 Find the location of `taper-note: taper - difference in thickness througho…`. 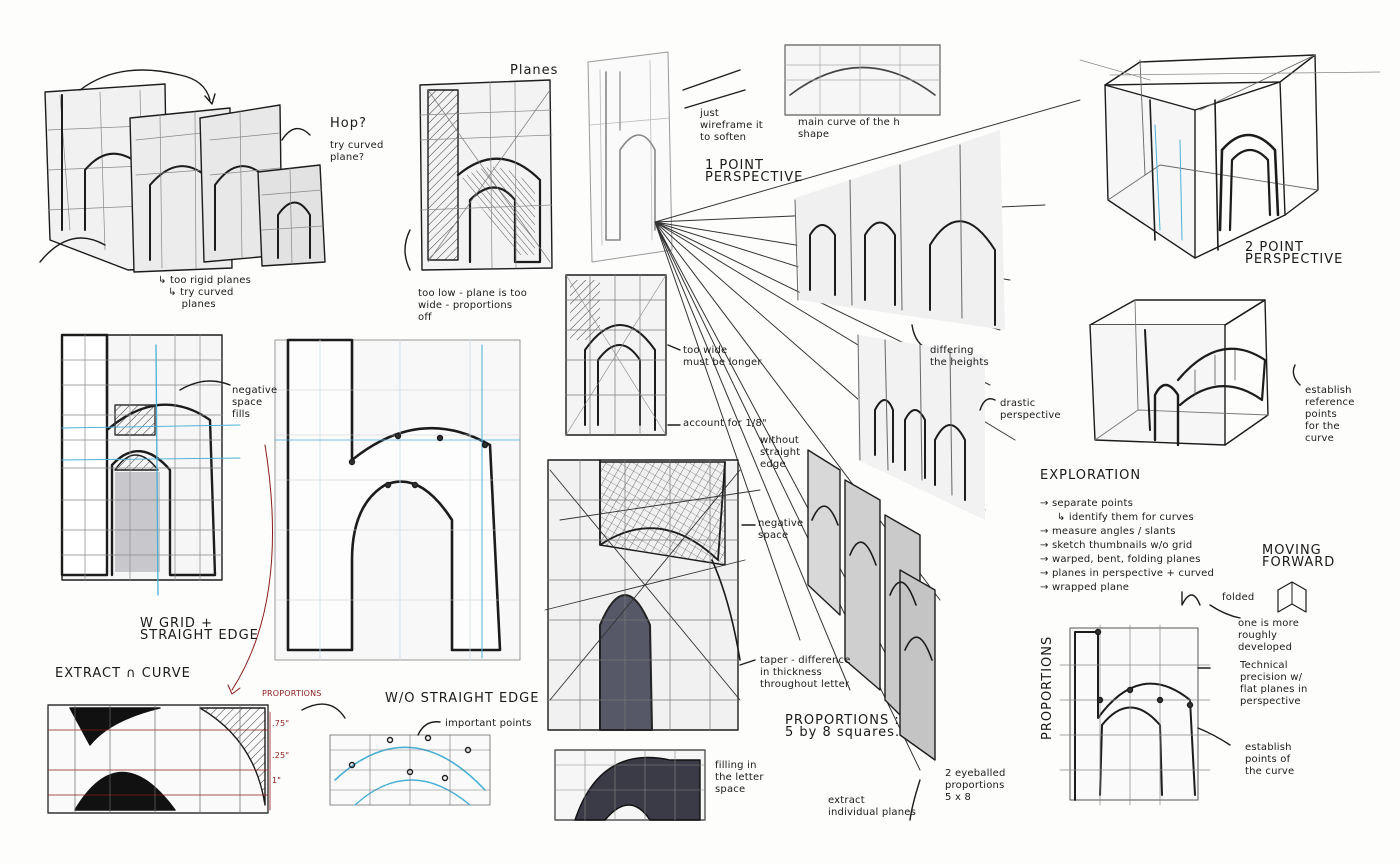

taper-note: taper - difference in thickness througho… is located at coordinates (805, 672).